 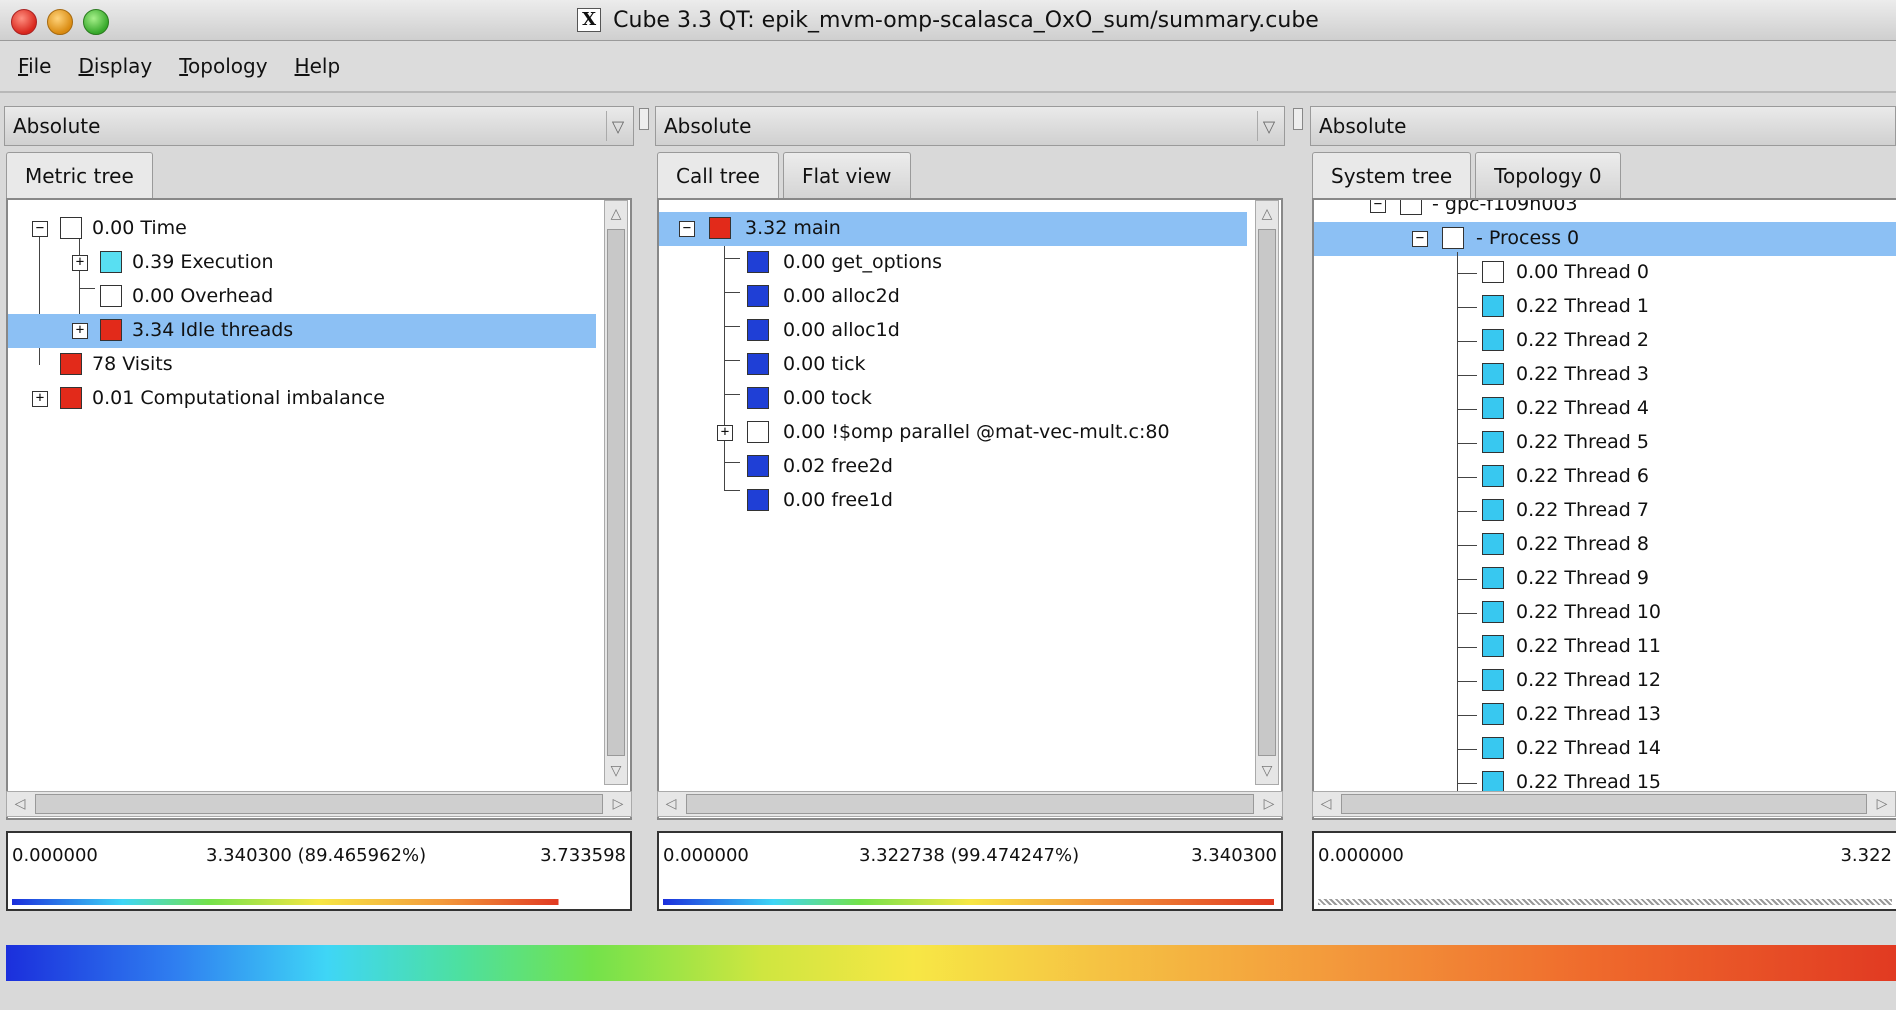 What do you see at coordinates (970, 297) in the screenshot?
I see `call-row-alloc2d: 0.00 alloc2d` at bounding box center [970, 297].